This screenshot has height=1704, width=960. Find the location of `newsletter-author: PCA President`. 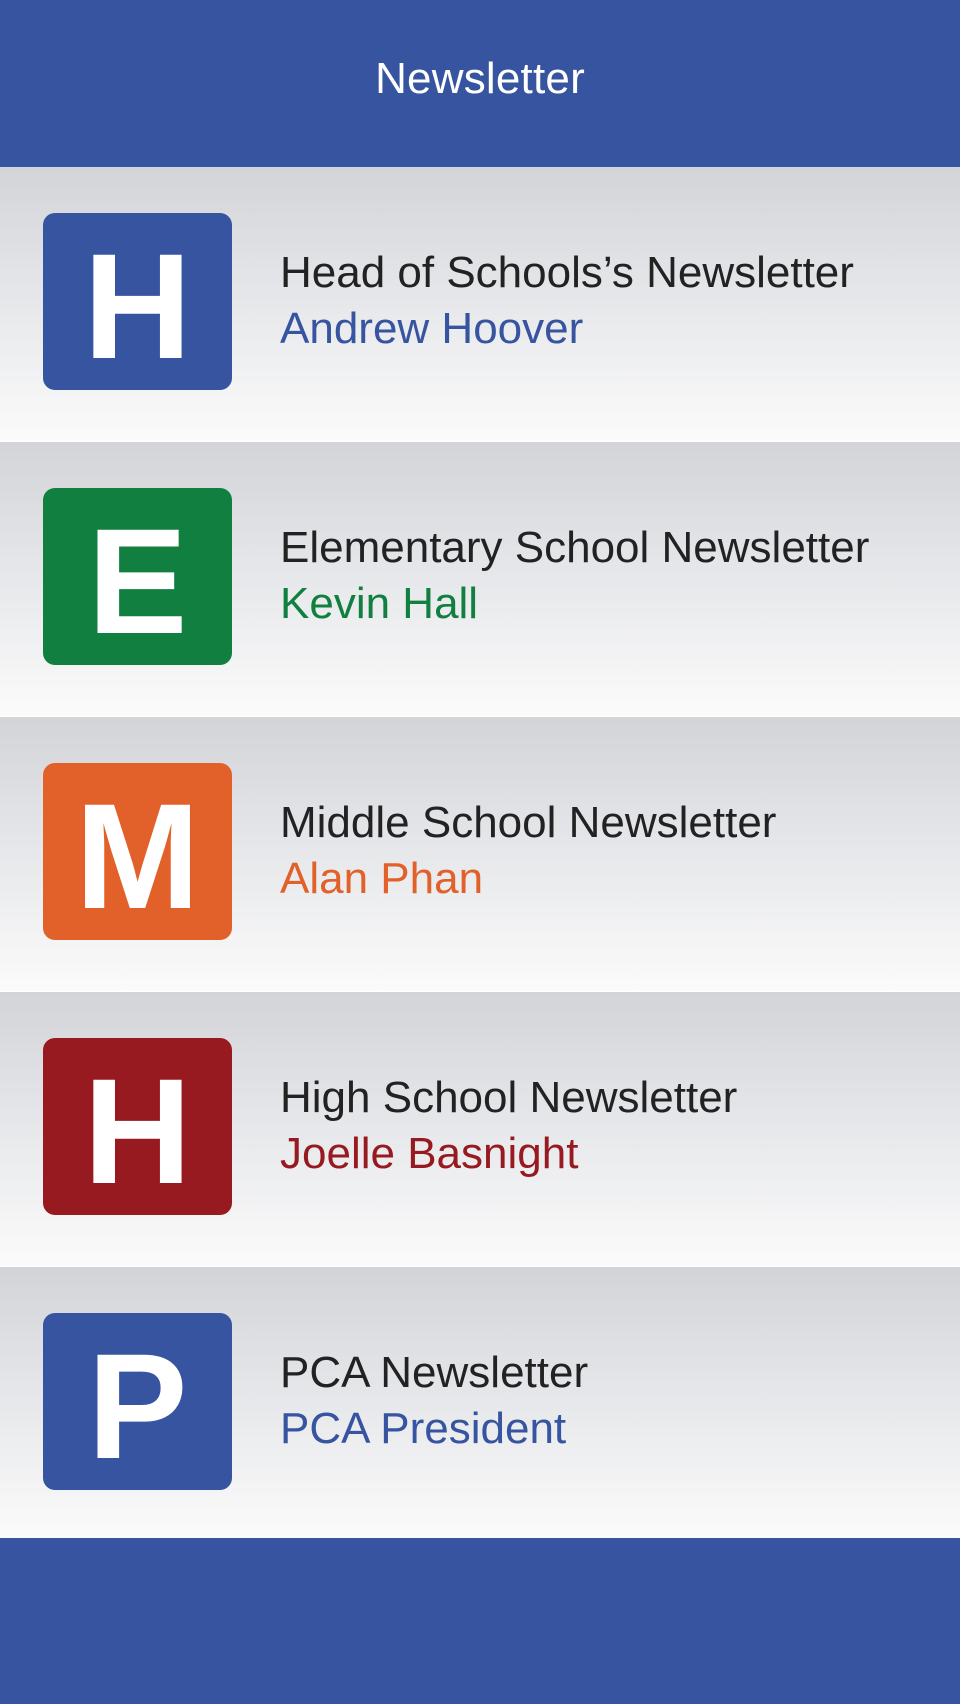

newsletter-author: PCA President is located at coordinates (423, 1428).